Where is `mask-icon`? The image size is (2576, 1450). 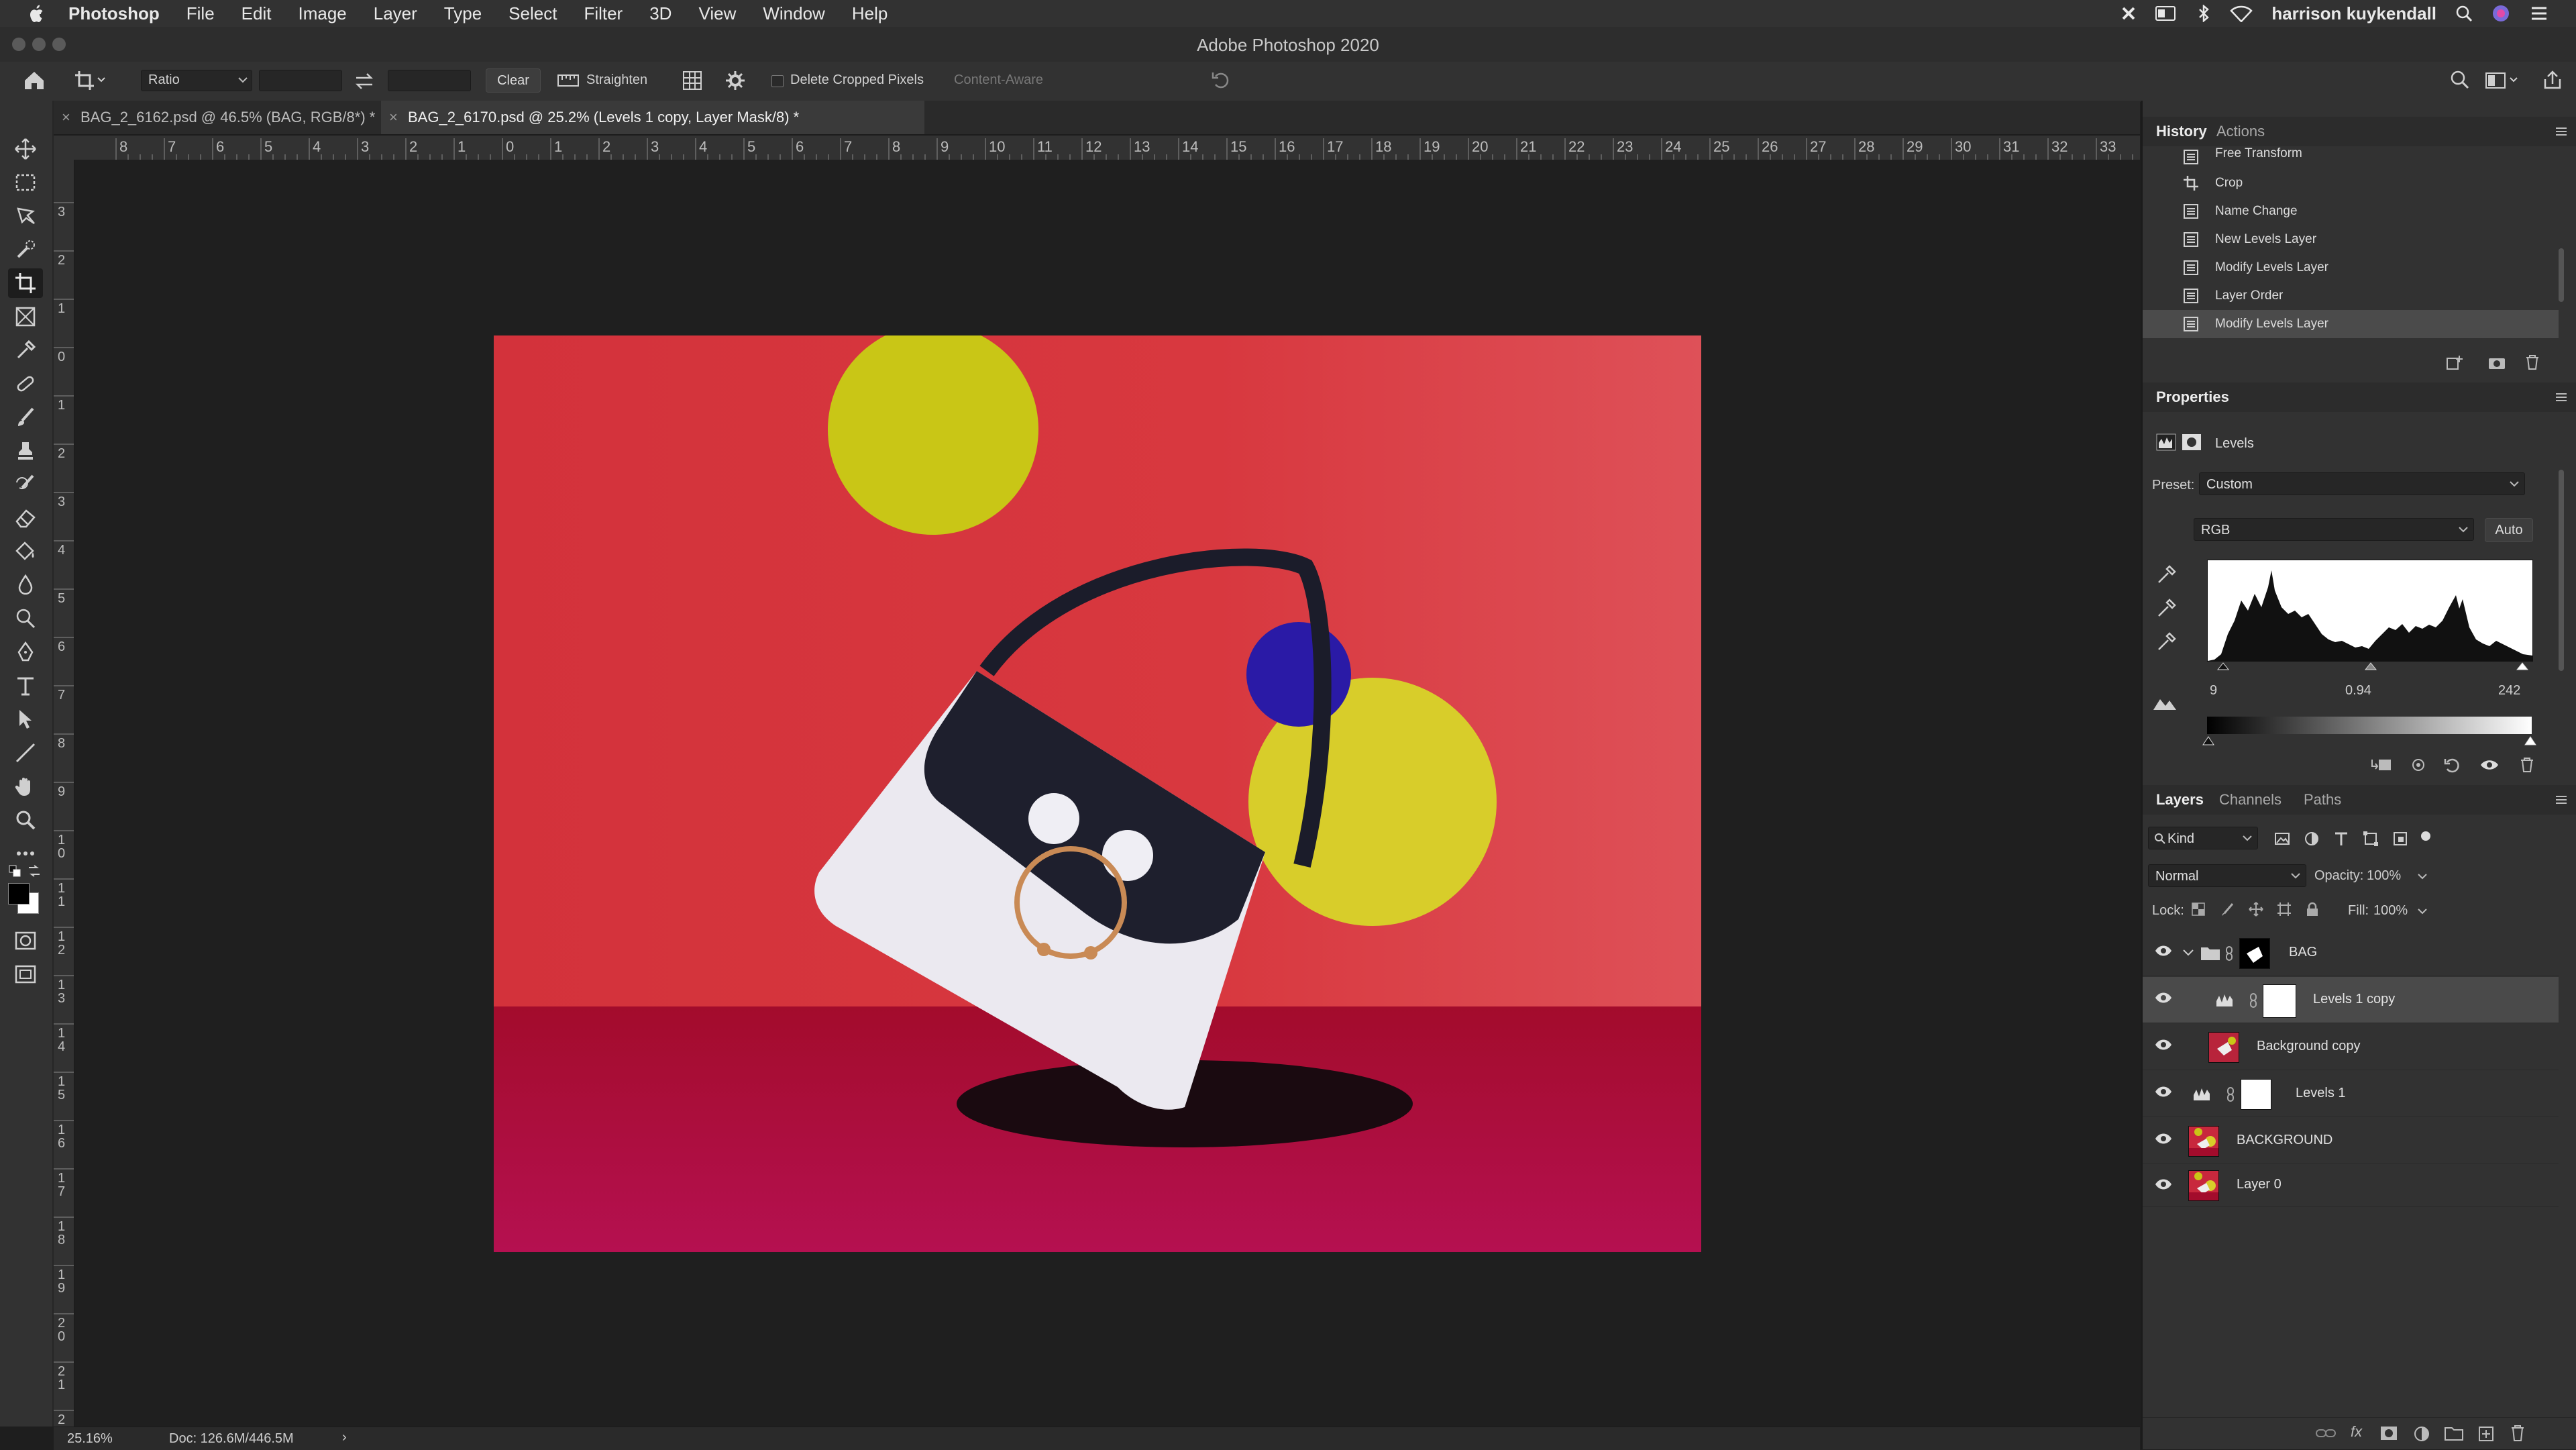
mask-icon is located at coordinates (2192, 442).